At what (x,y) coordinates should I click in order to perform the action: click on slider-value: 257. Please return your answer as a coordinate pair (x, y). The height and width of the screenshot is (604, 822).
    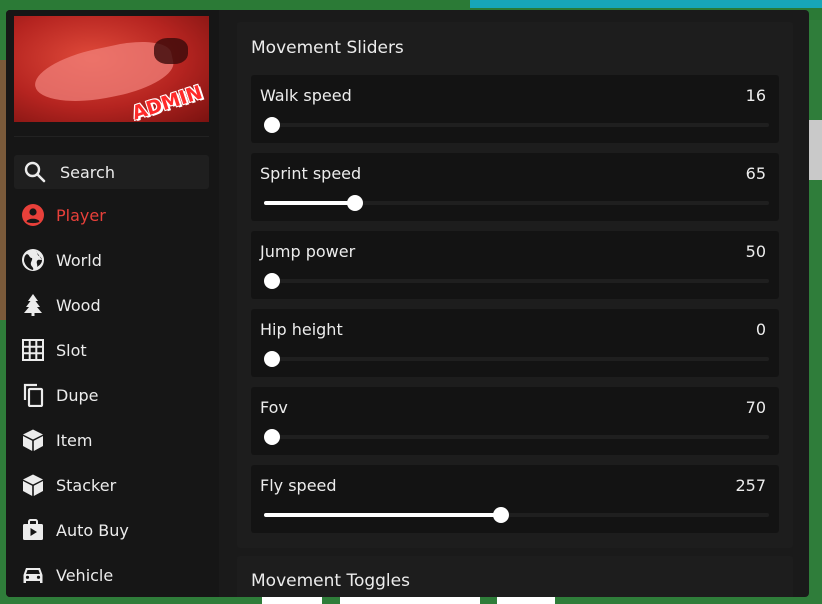
    Looking at the image, I should click on (750, 485).